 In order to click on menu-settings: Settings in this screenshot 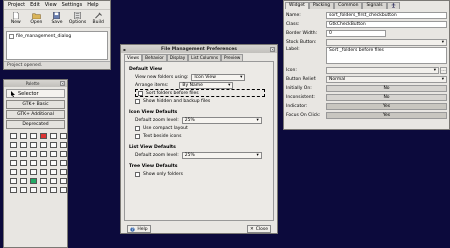, I will do `click(72, 5)`.